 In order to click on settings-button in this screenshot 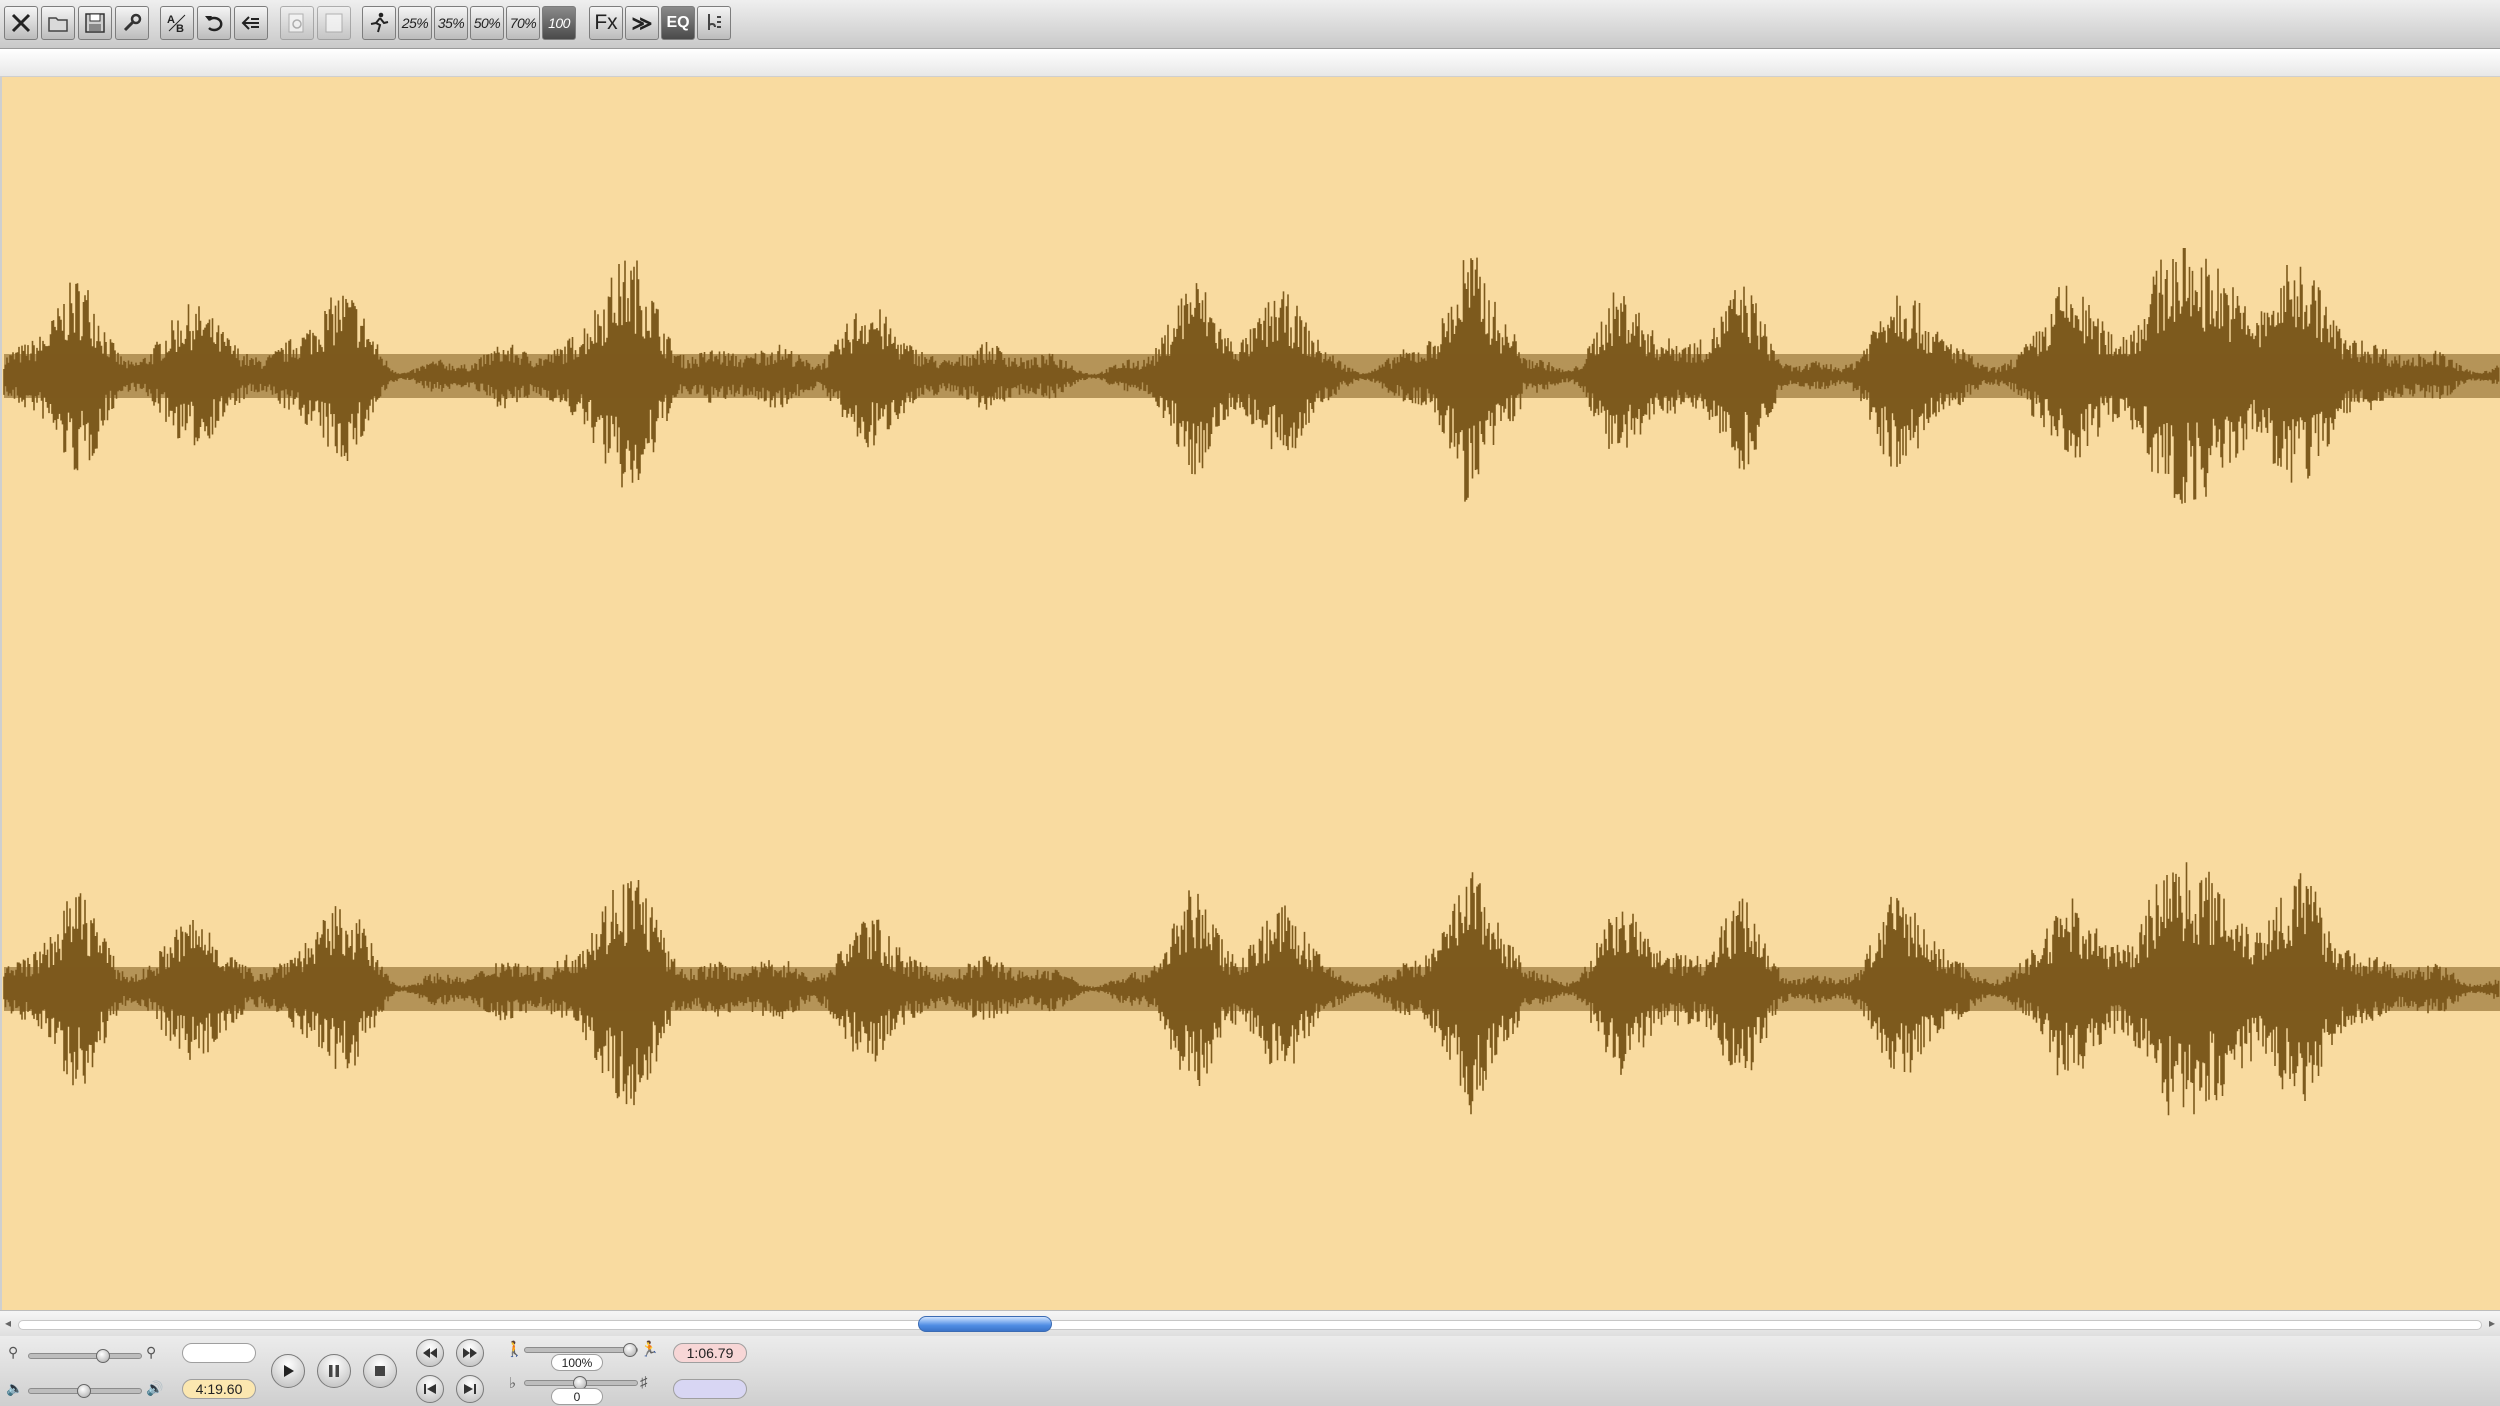, I will do `click(132, 23)`.